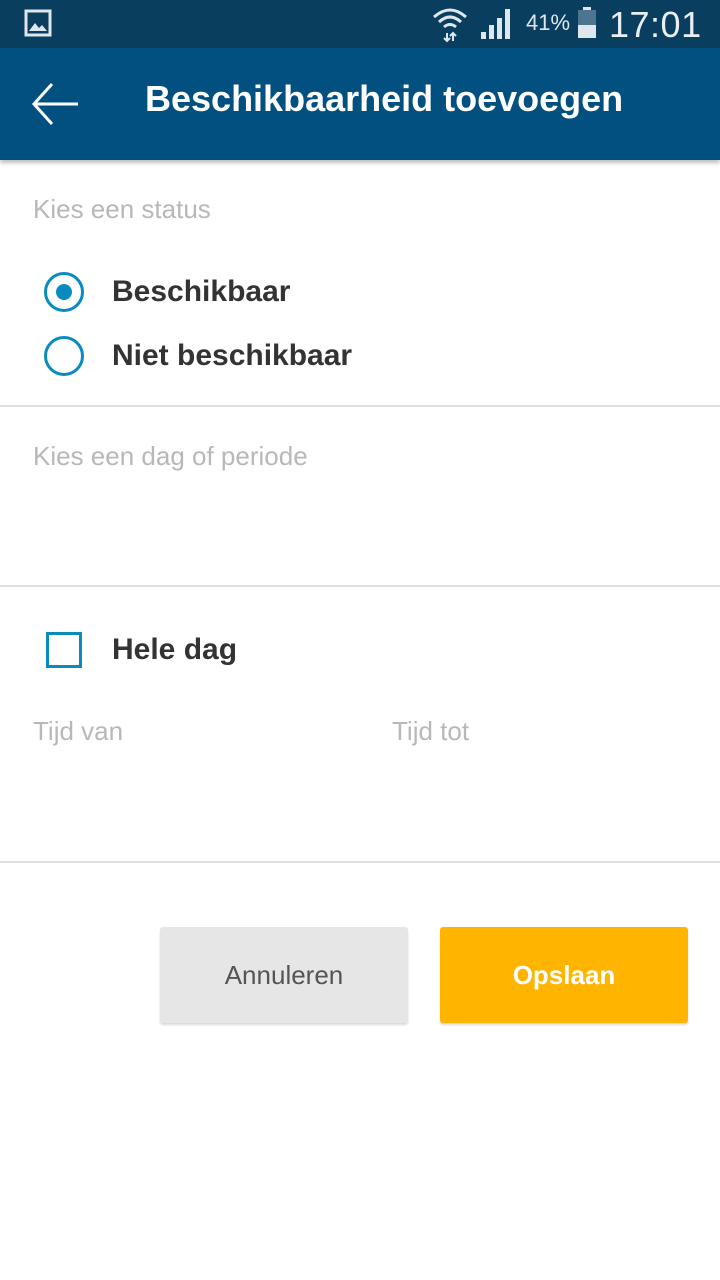  What do you see at coordinates (495, 24) in the screenshot?
I see `signal-icon` at bounding box center [495, 24].